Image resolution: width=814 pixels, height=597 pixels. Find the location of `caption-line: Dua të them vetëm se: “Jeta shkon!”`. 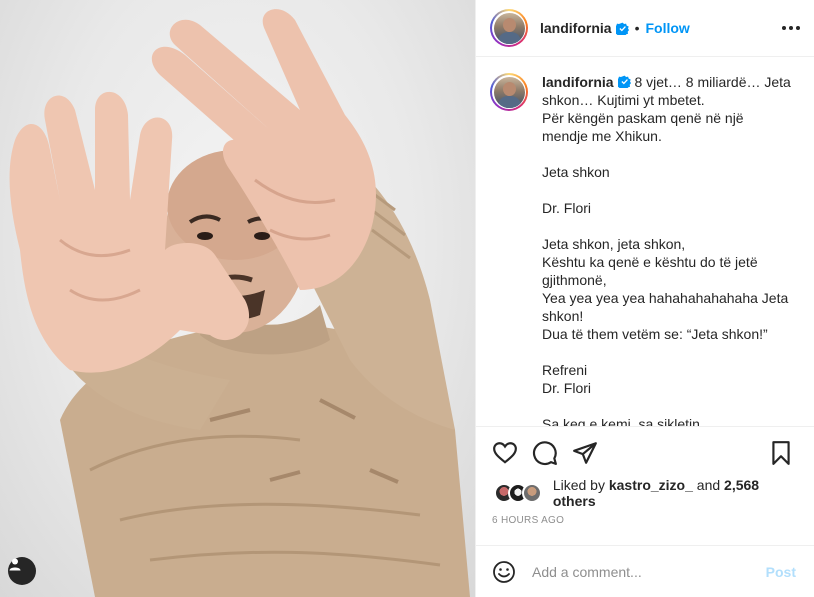

caption-line: Dua të them vetëm se: “Jeta shkon!” is located at coordinates (655, 334).